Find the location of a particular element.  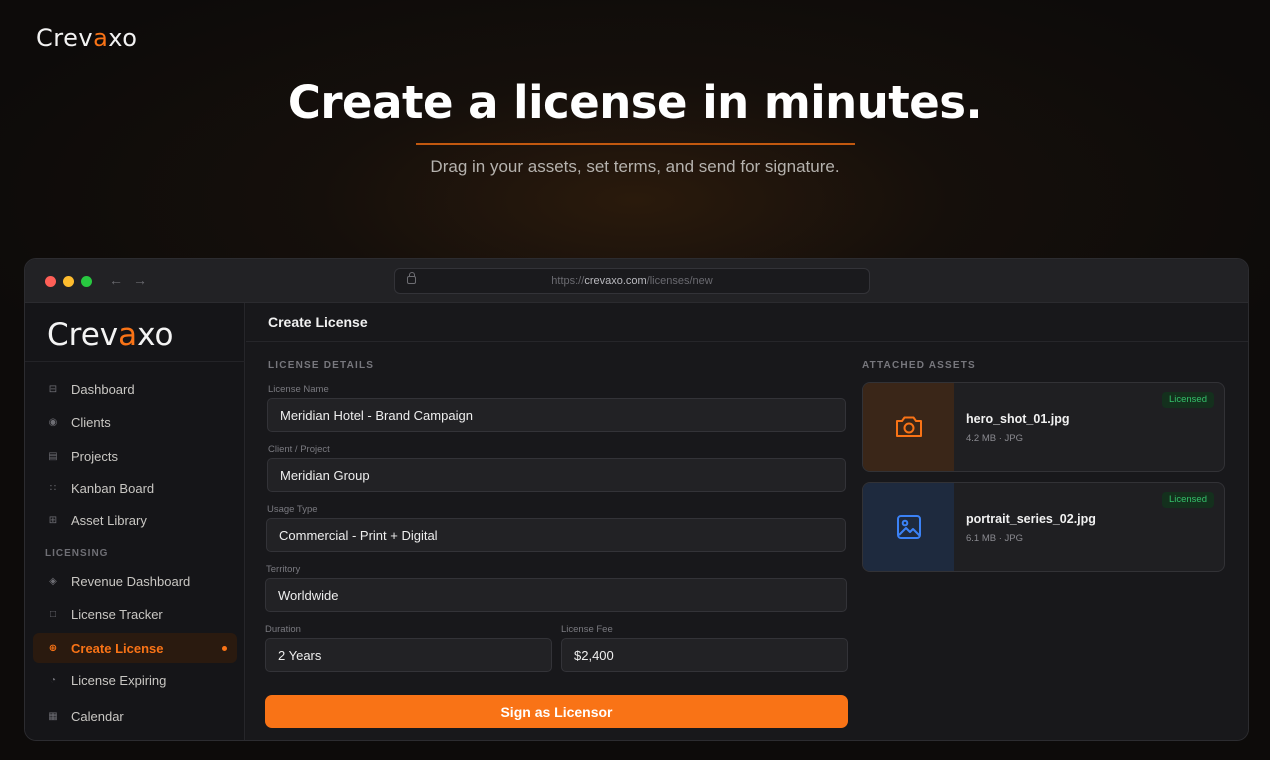

client-project-label: Client / Project is located at coordinates (299, 449).